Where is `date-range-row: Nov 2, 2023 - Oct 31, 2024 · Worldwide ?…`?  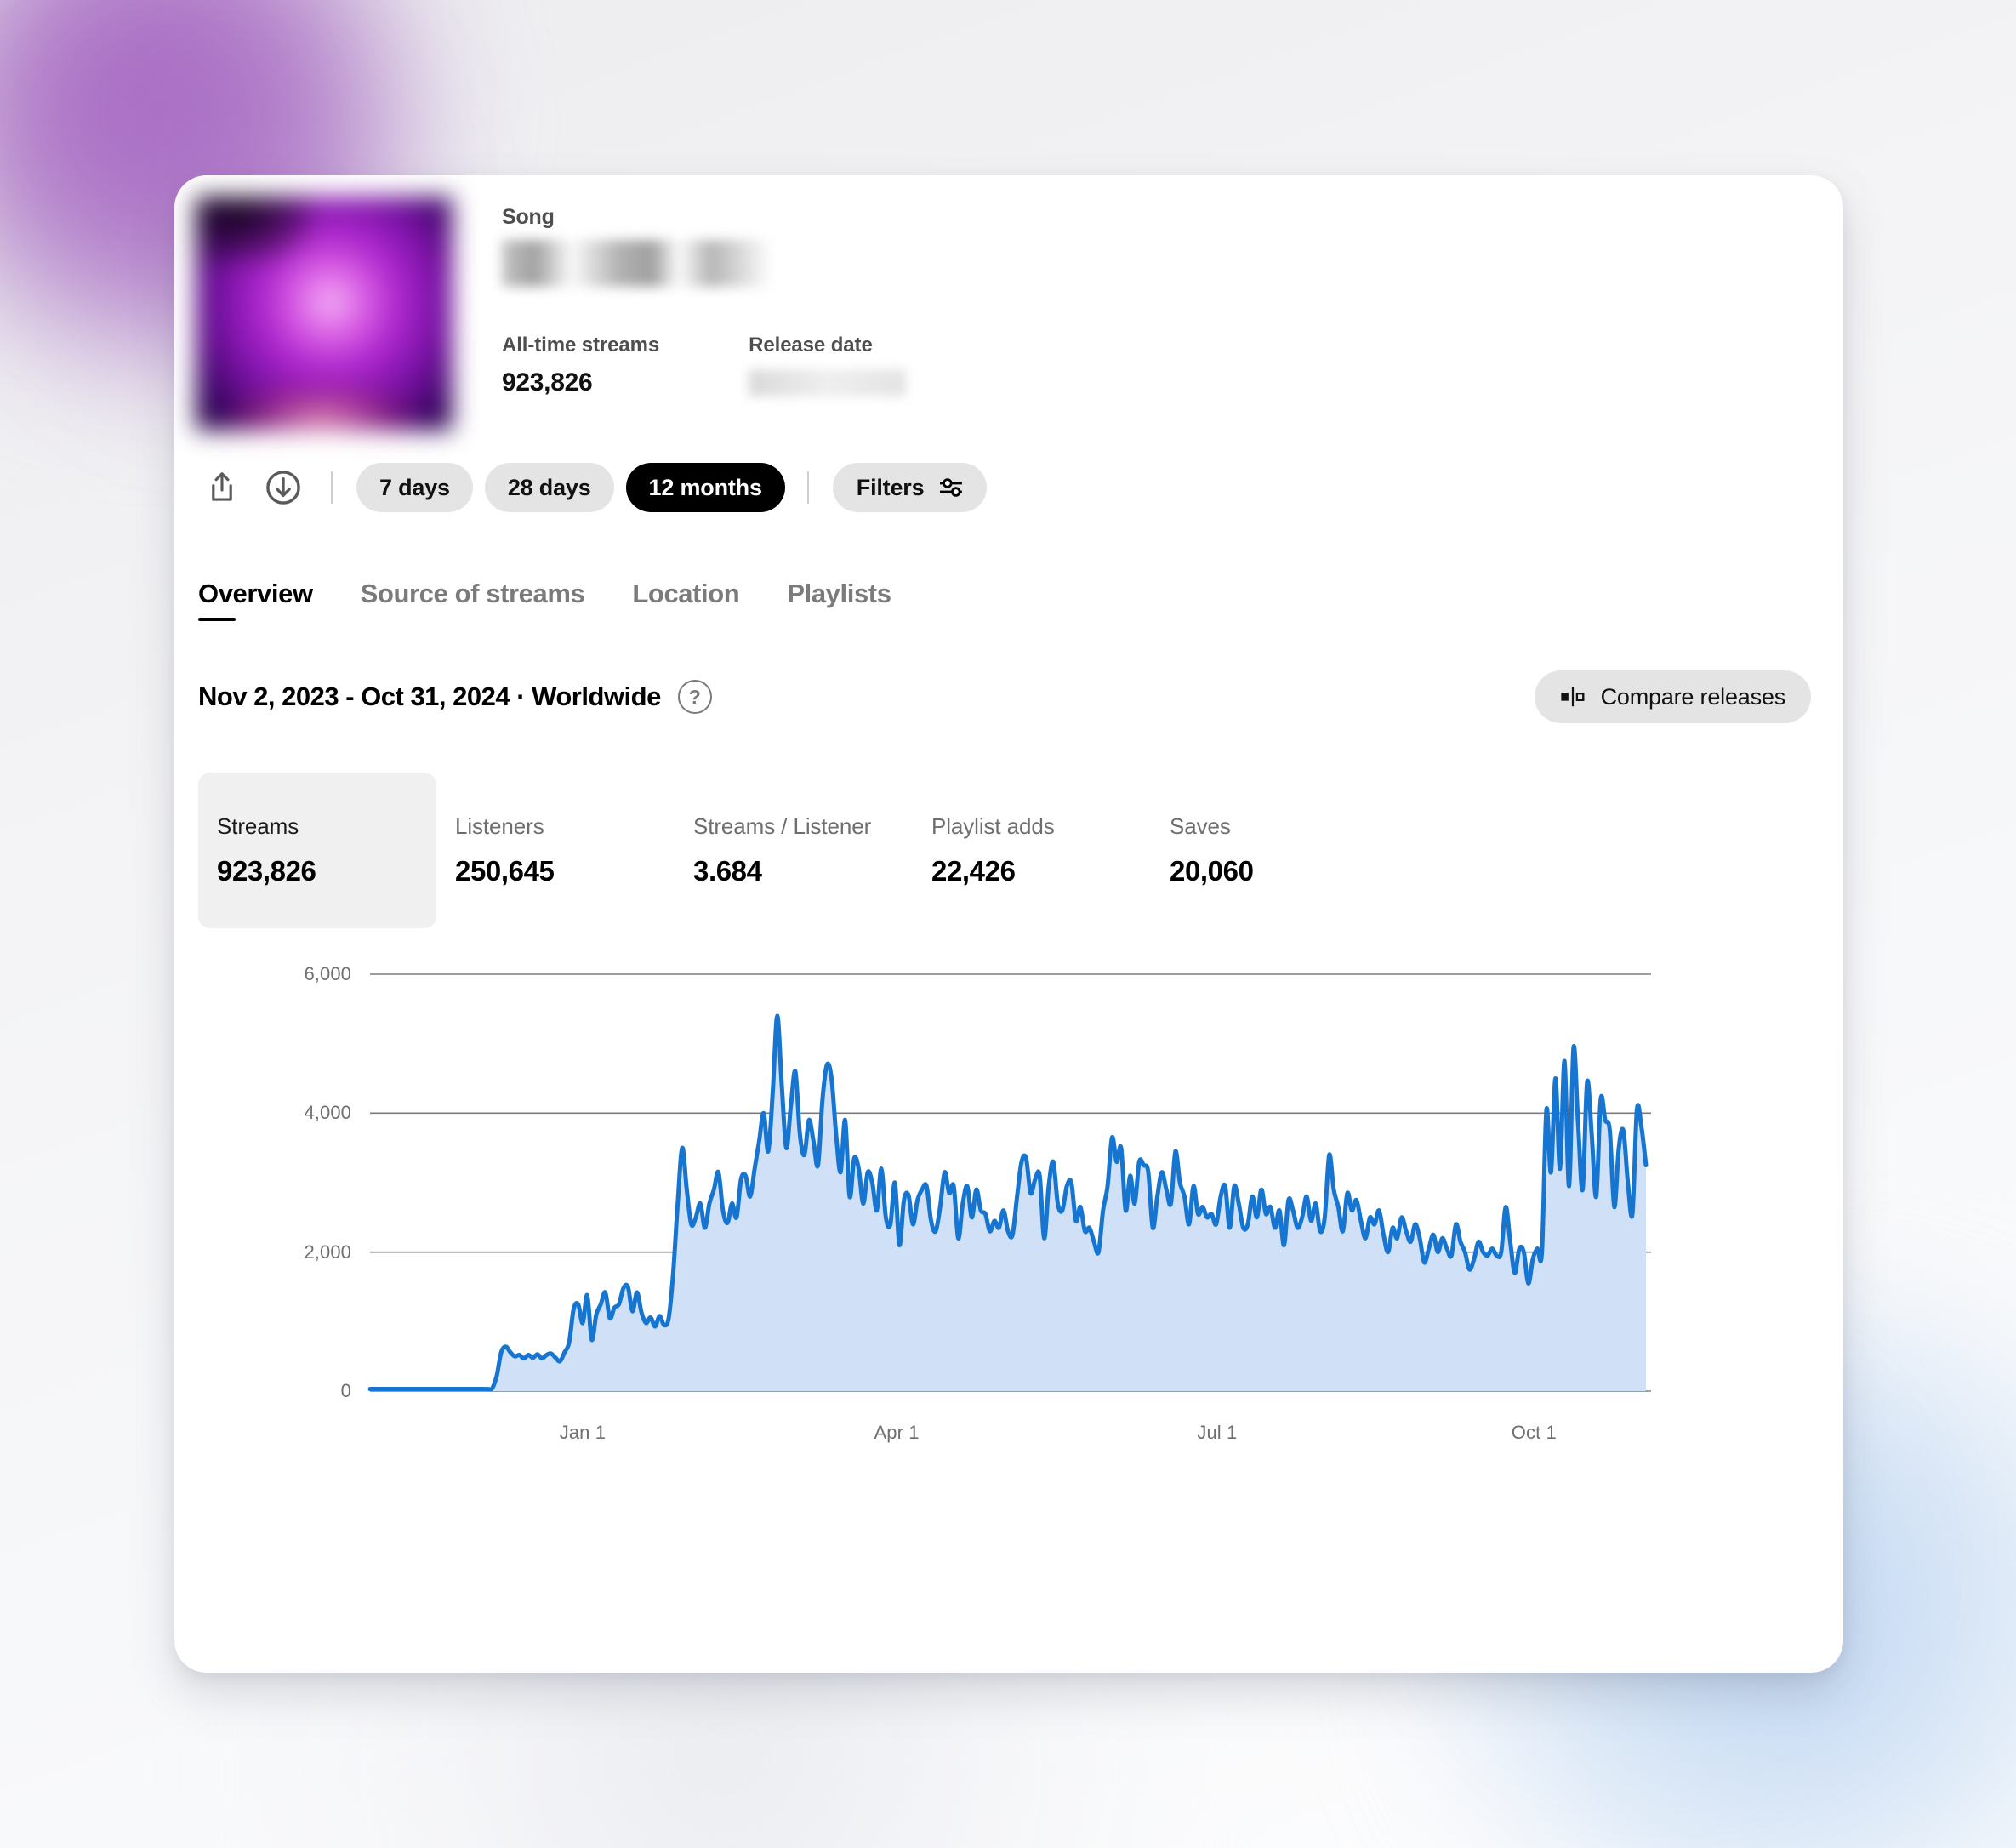
date-range-row: Nov 2, 2023 - Oct 31, 2024 · Worldwide ?… is located at coordinates (1008, 672).